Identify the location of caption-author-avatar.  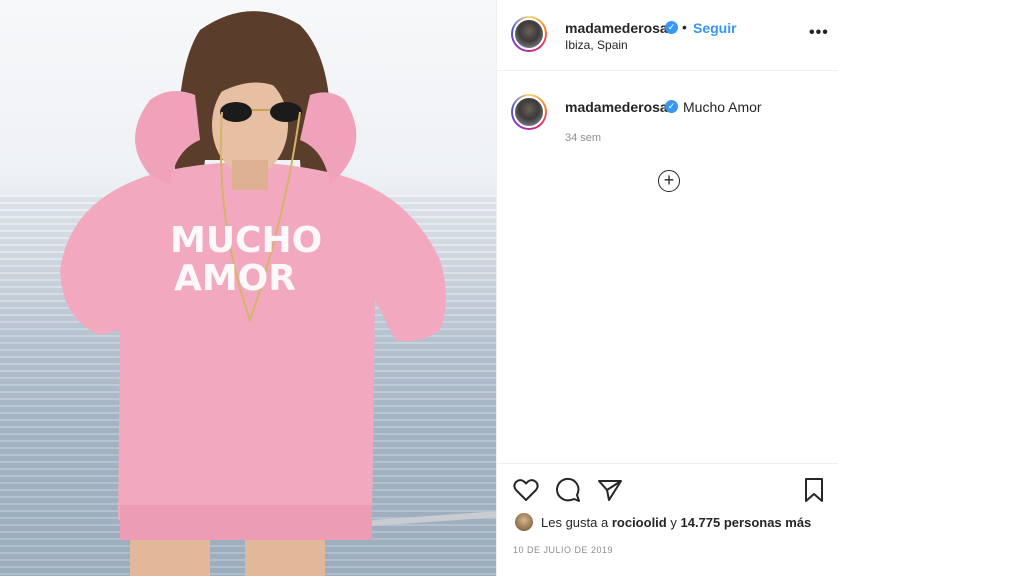
(529, 112).